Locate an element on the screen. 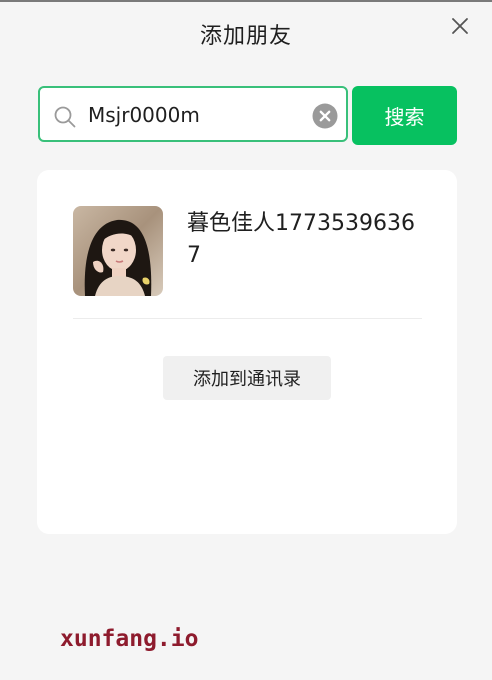  search-button: 搜索 is located at coordinates (404, 115).